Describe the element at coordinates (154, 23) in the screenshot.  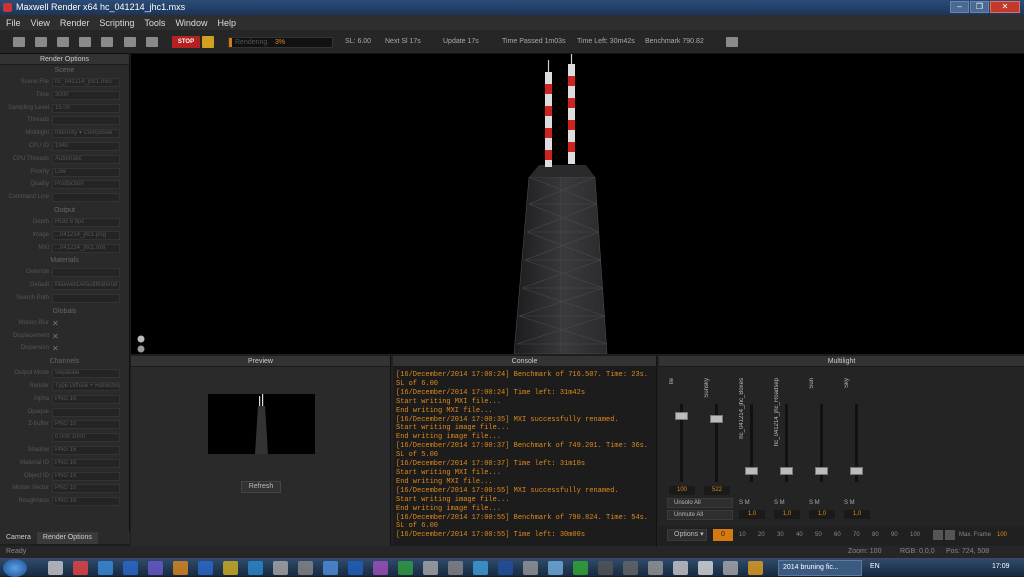
I see `menu-tools: Tools` at that location.